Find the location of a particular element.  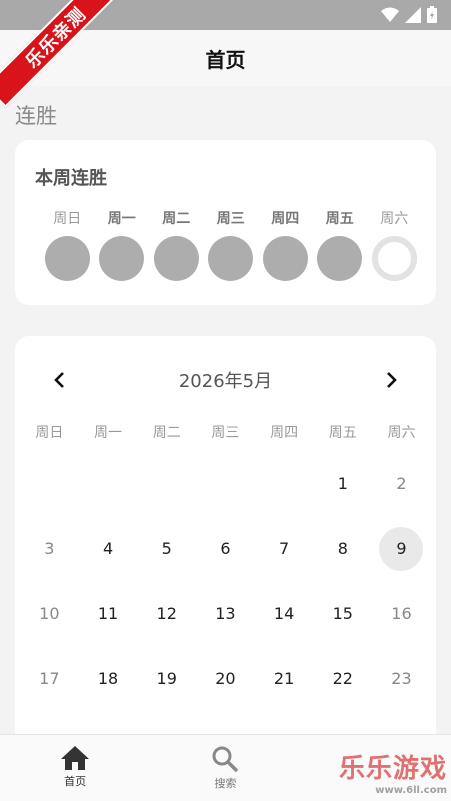

page-title: 首页 is located at coordinates (225, 59).